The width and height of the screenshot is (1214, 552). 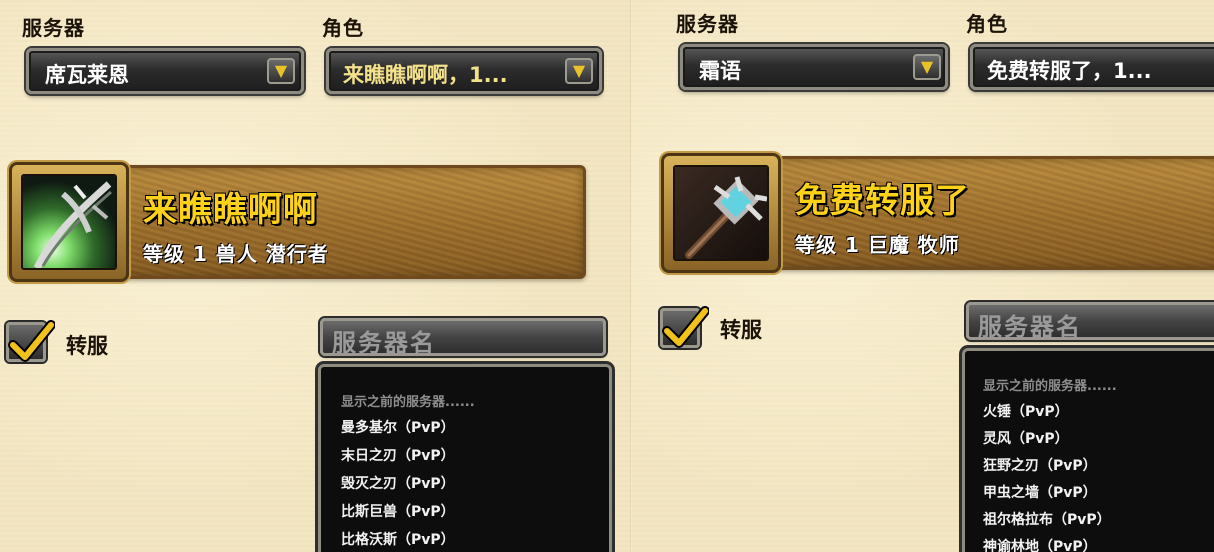 I want to click on list-item: 甲虫之墙（PvP）, so click(x=1040, y=492).